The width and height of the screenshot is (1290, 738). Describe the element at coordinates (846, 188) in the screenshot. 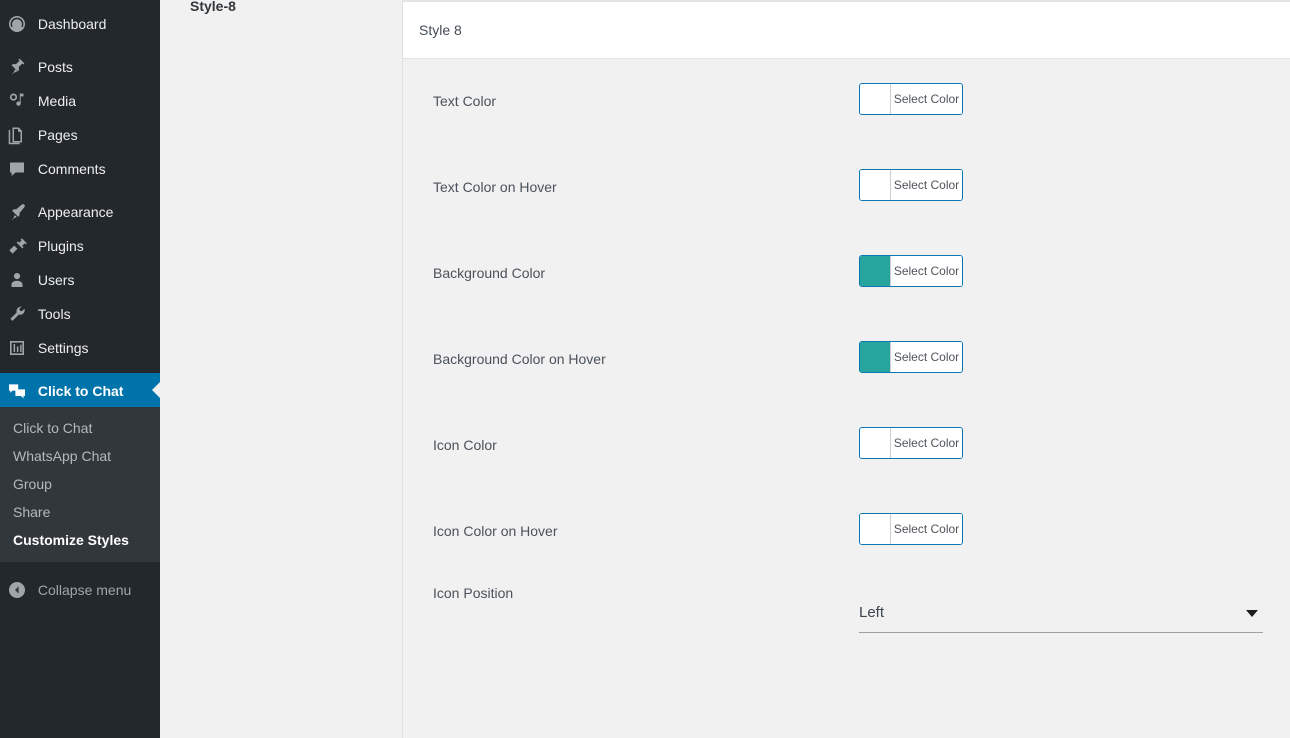

I see `field-row-text-color-hover: Text Color on Hover Select Color` at that location.